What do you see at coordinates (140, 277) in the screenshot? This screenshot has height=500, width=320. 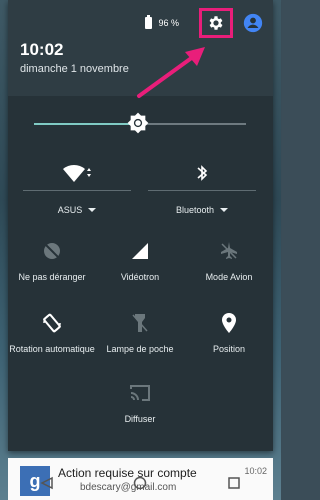 I see `tile-cellular-label: Vidéotron` at bounding box center [140, 277].